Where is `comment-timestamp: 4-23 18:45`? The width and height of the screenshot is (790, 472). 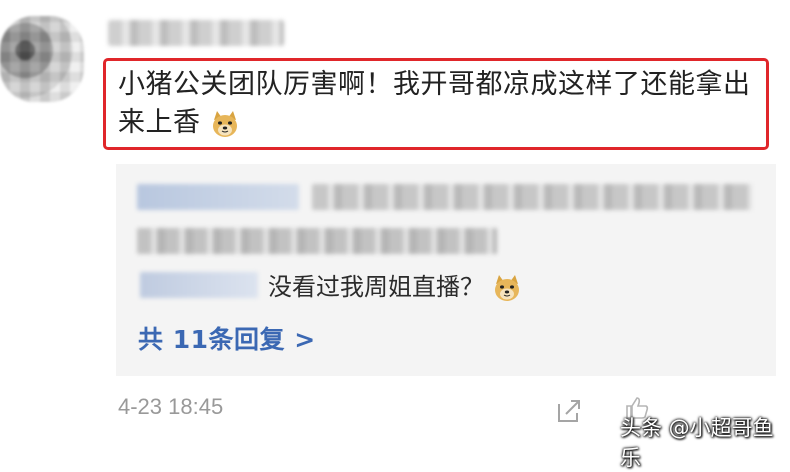 comment-timestamp: 4-23 18:45 is located at coordinates (171, 406).